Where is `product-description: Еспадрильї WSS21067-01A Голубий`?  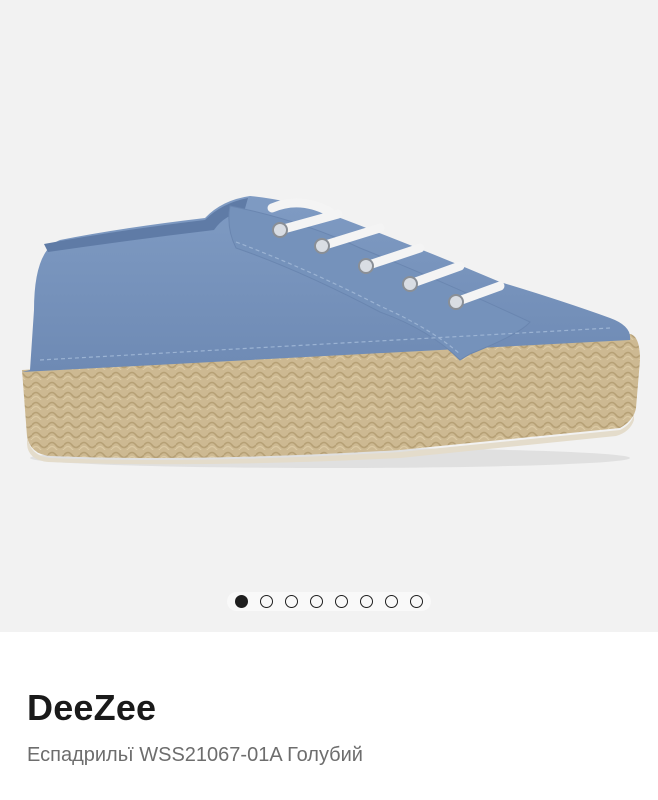
product-description: Еспадрильї WSS21067-01A Голубий is located at coordinates (195, 755).